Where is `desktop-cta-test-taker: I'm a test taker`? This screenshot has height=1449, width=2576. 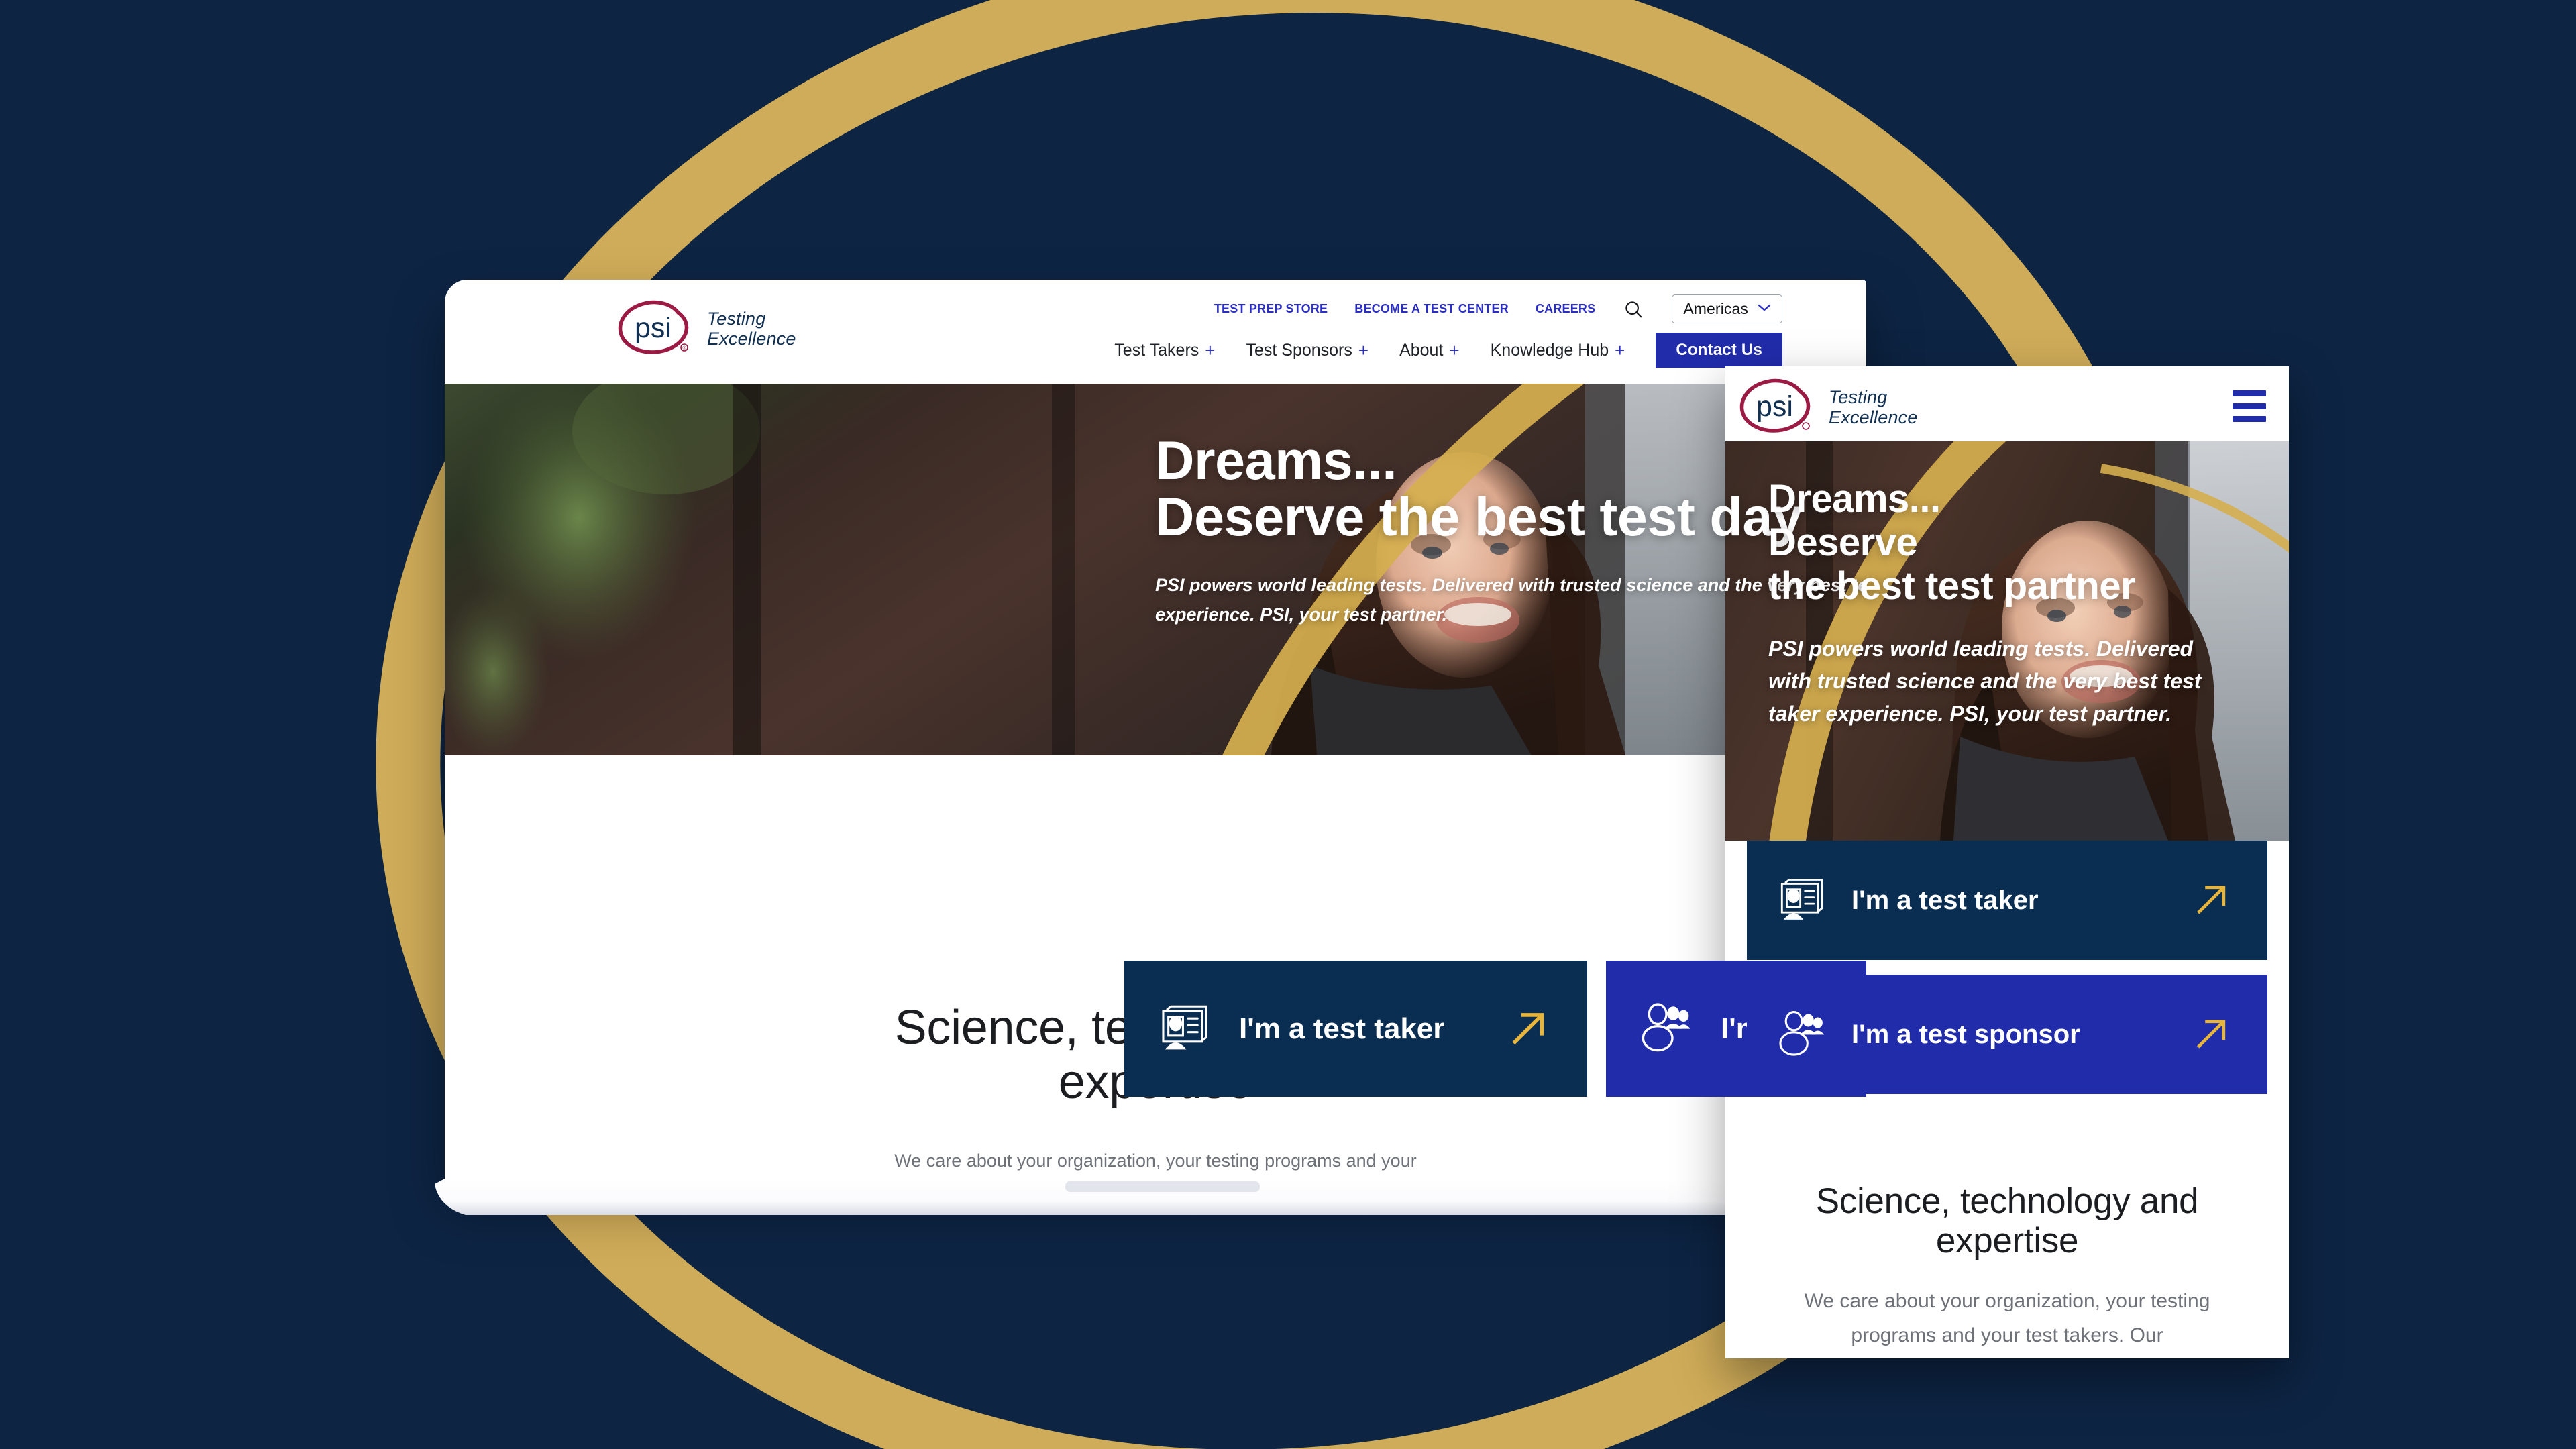
desktop-cta-test-taker: I'm a test taker is located at coordinates (1355, 1029).